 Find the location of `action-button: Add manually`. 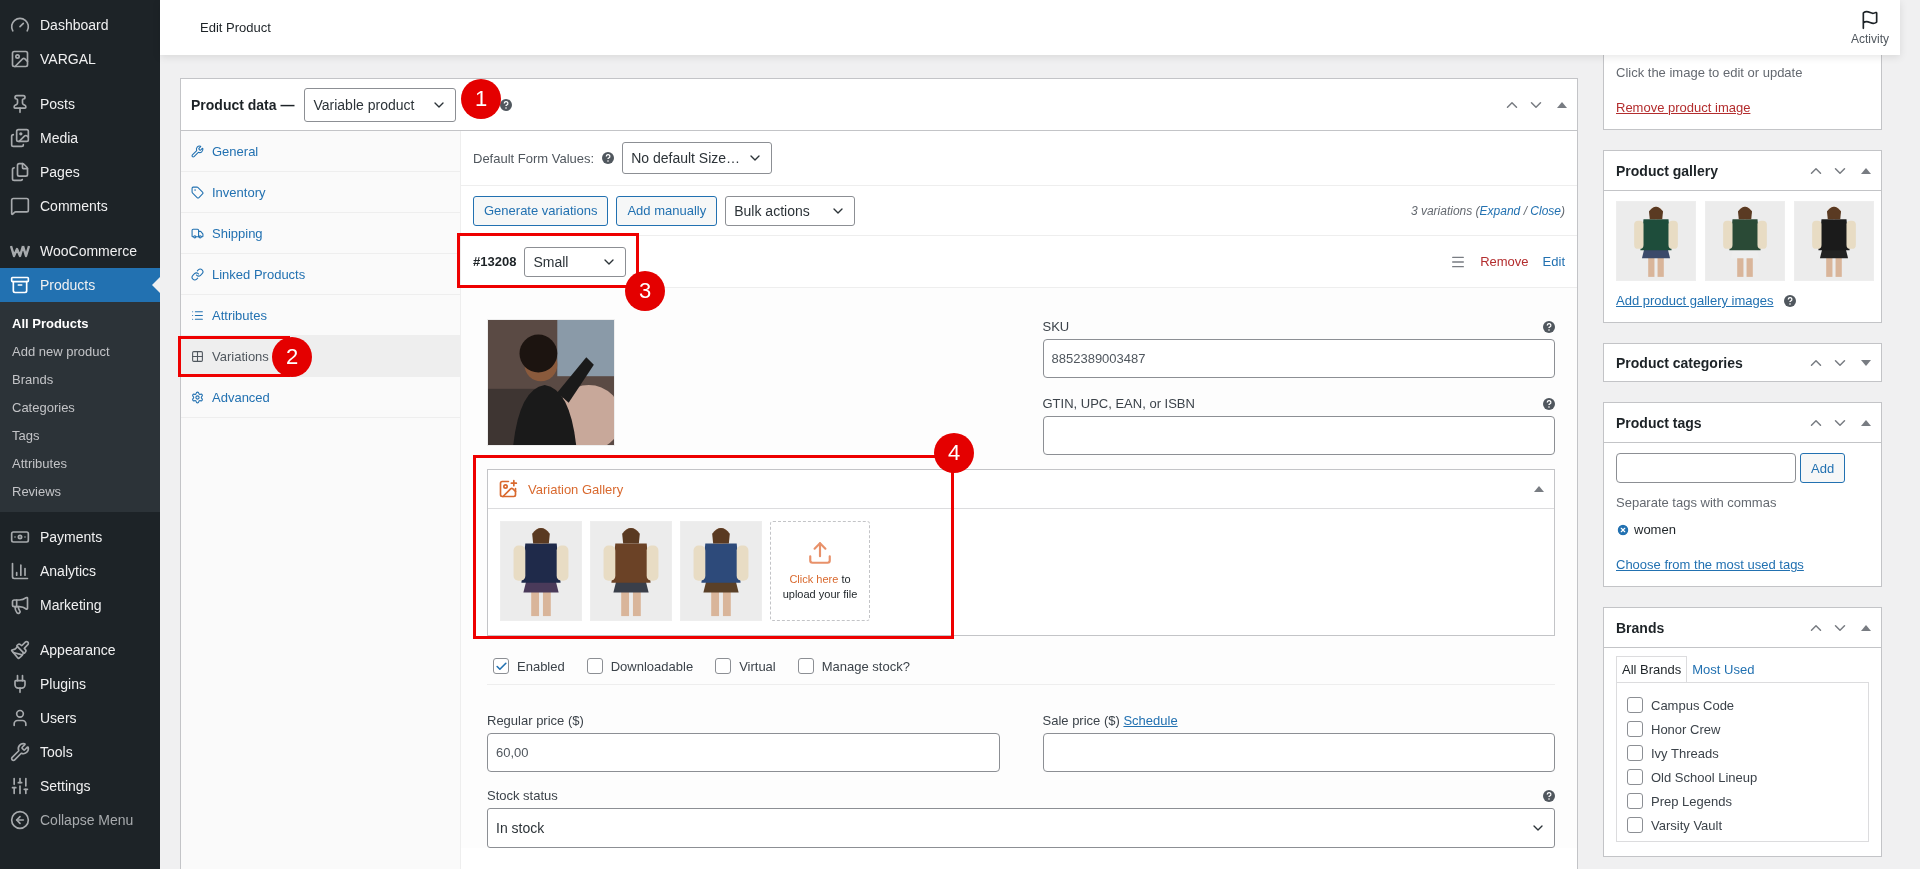

action-button: Add manually is located at coordinates (667, 210).